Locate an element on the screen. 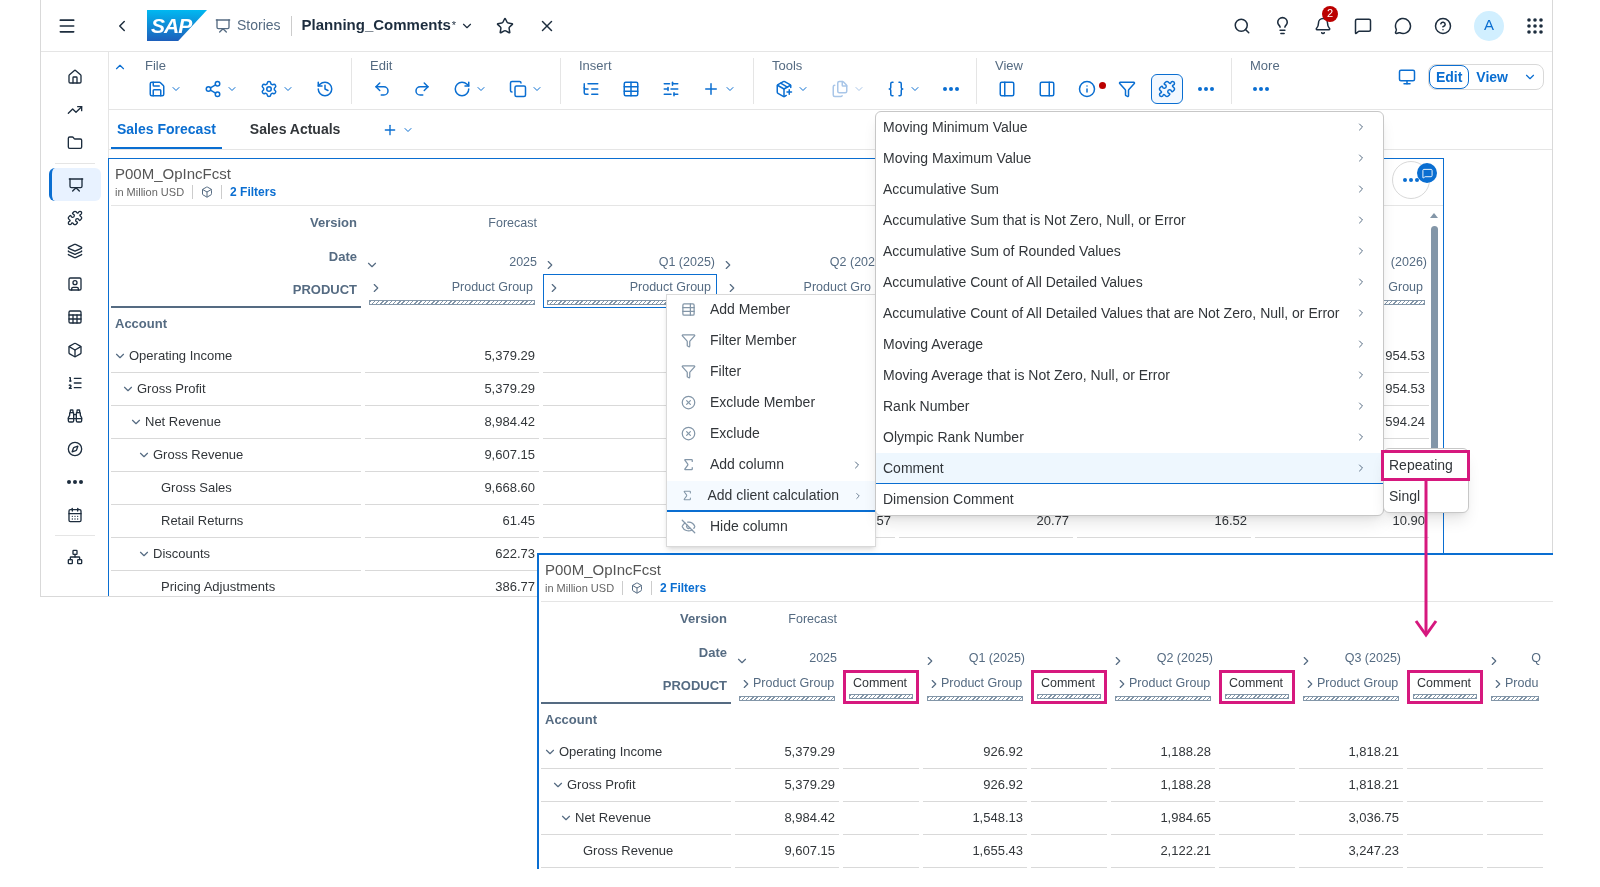 The image size is (1600, 887). column-header: Q2 (202 is located at coordinates (852, 263).